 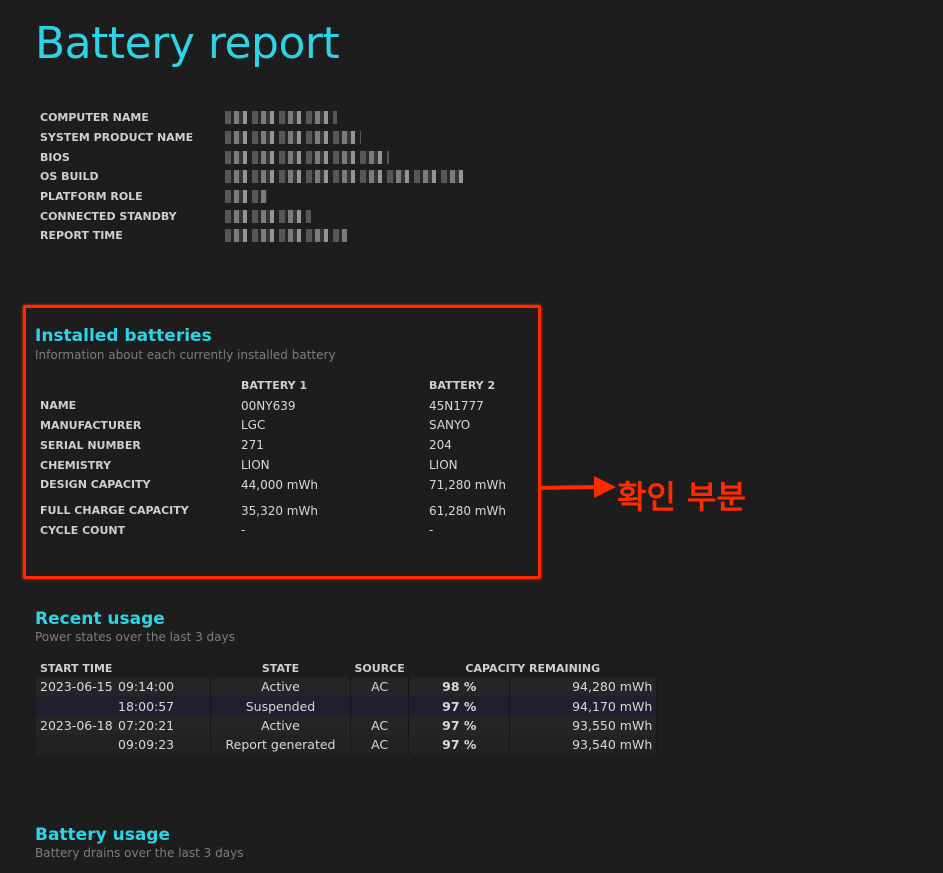 I want to click on row-time: 09:14:00, so click(x=146, y=687).